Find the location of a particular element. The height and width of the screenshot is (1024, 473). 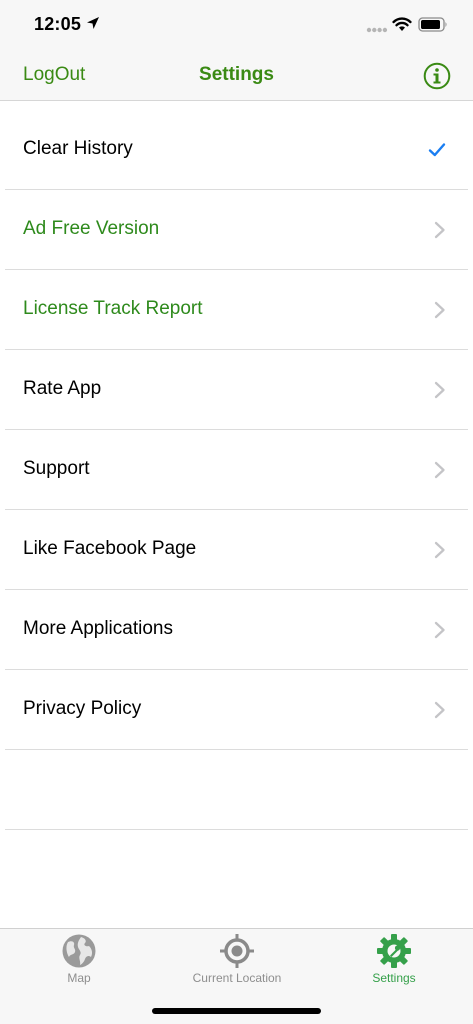

navigation-bar: LogOut Settings is located at coordinates (236, 75).